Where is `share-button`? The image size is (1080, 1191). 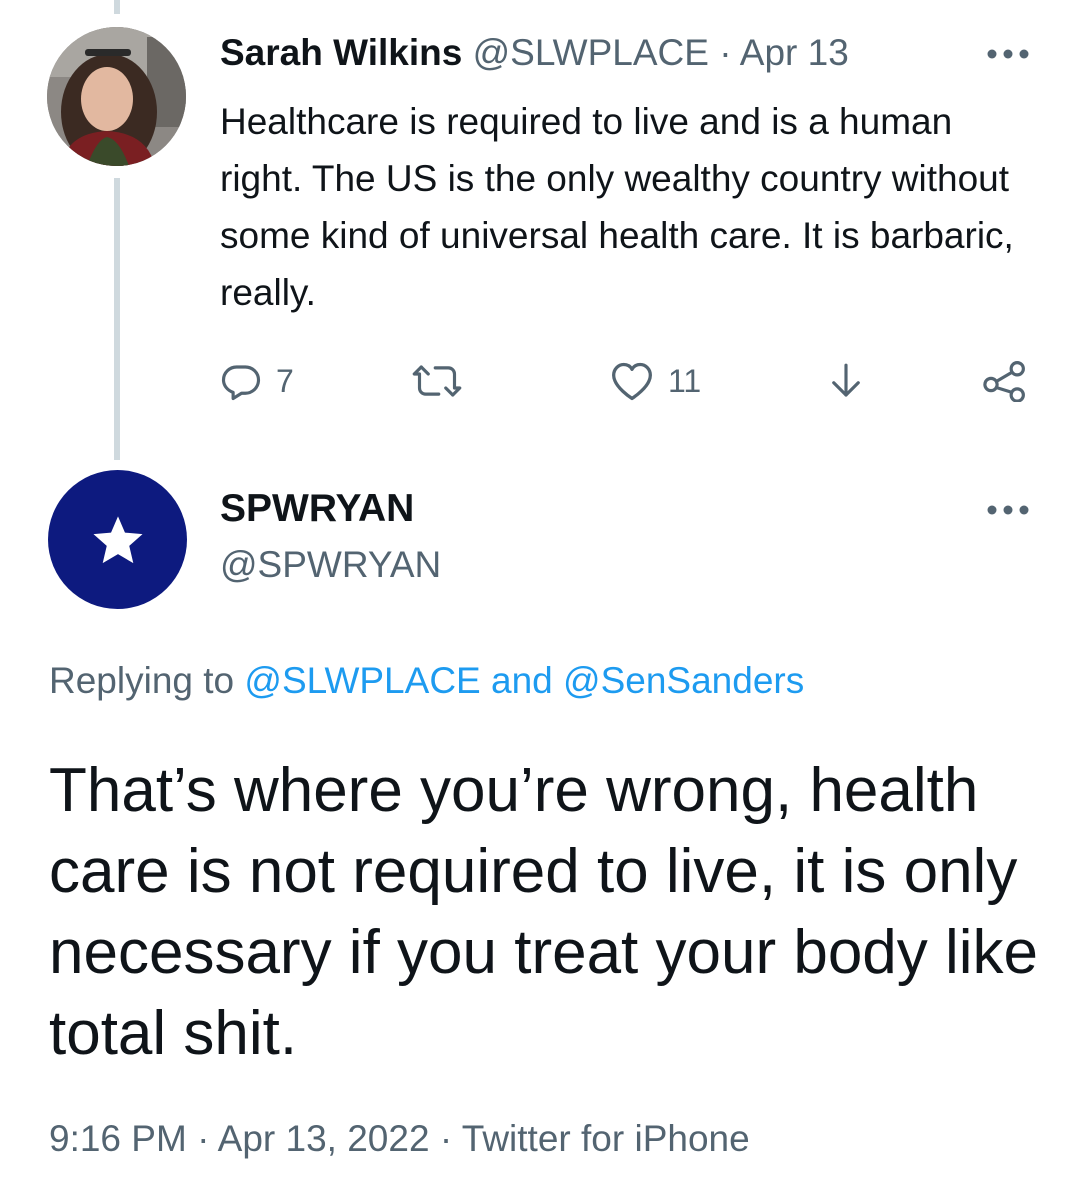 share-button is located at coordinates (1005, 381).